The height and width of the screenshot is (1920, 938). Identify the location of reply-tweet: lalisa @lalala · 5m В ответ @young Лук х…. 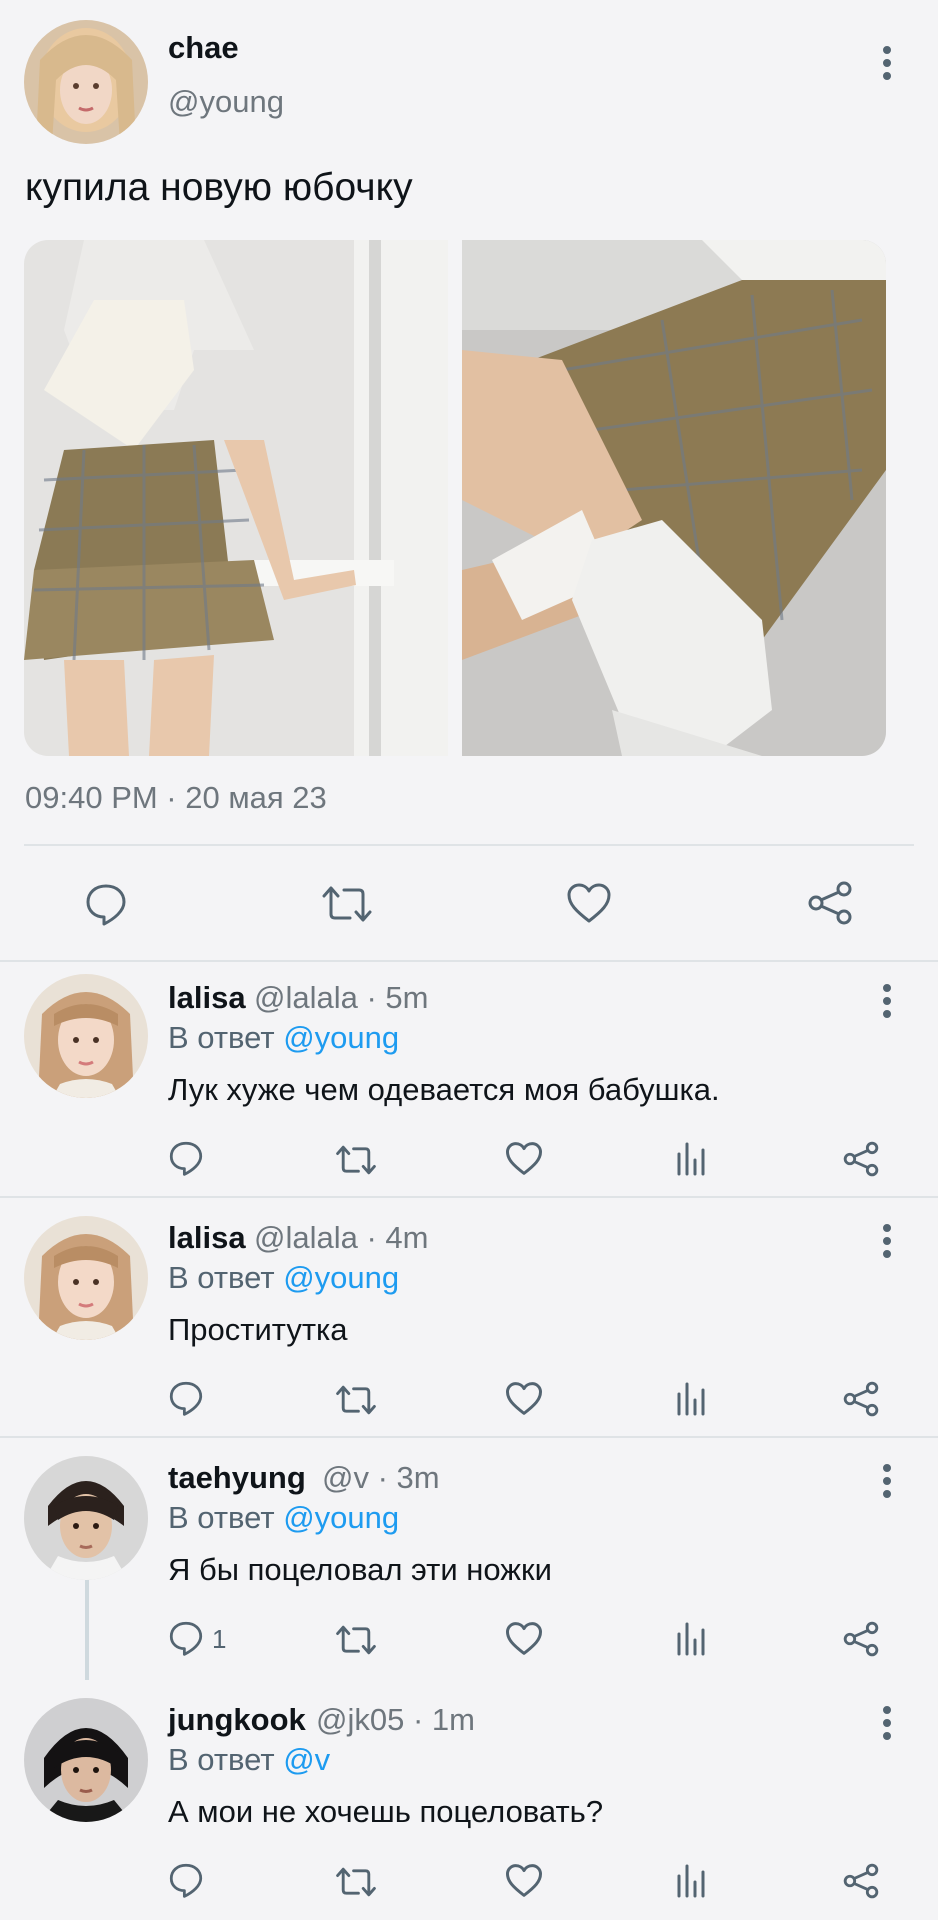
(469, 1079).